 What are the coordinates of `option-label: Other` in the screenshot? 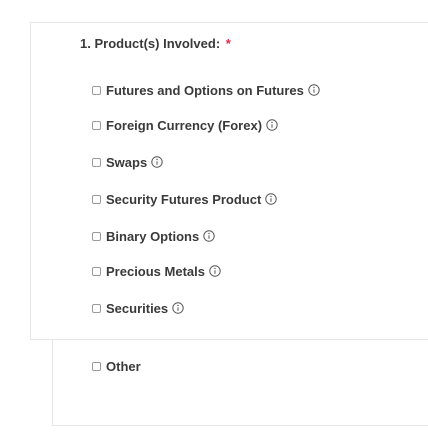 It's located at (123, 366).